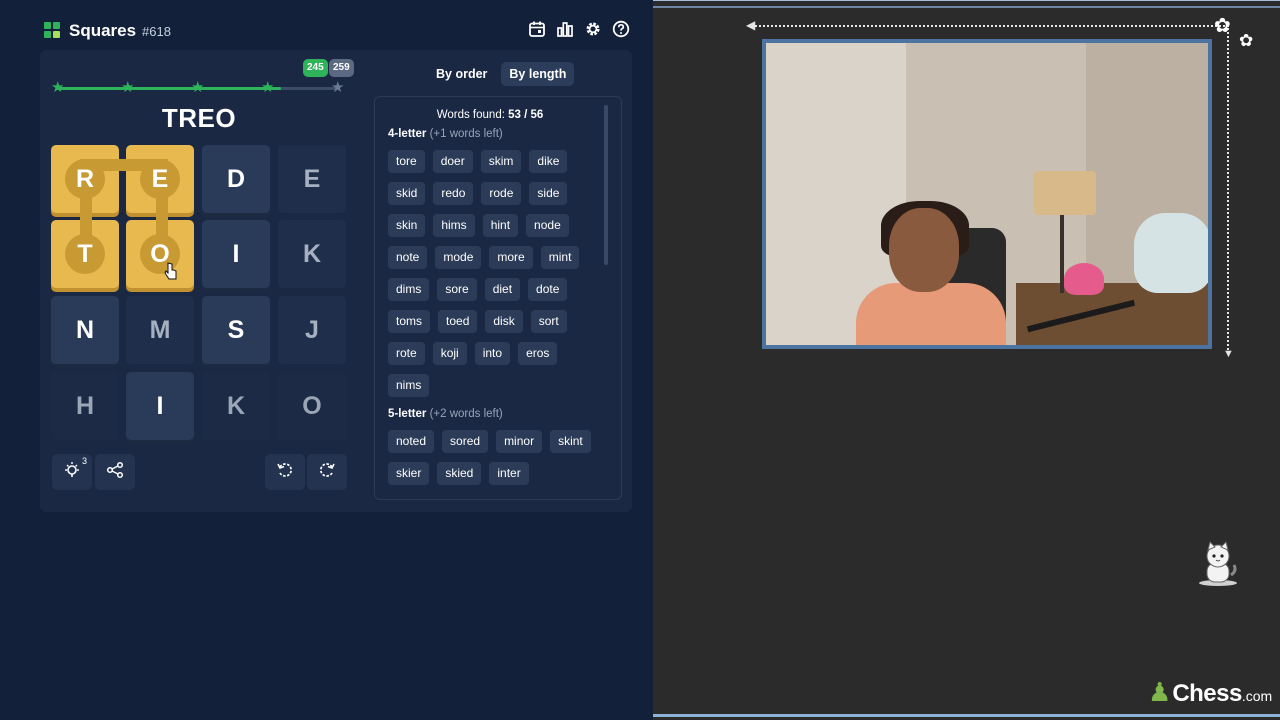 This screenshot has width=1280, height=720. Describe the element at coordinates (492, 353) in the screenshot. I see `word-chip: into` at that location.